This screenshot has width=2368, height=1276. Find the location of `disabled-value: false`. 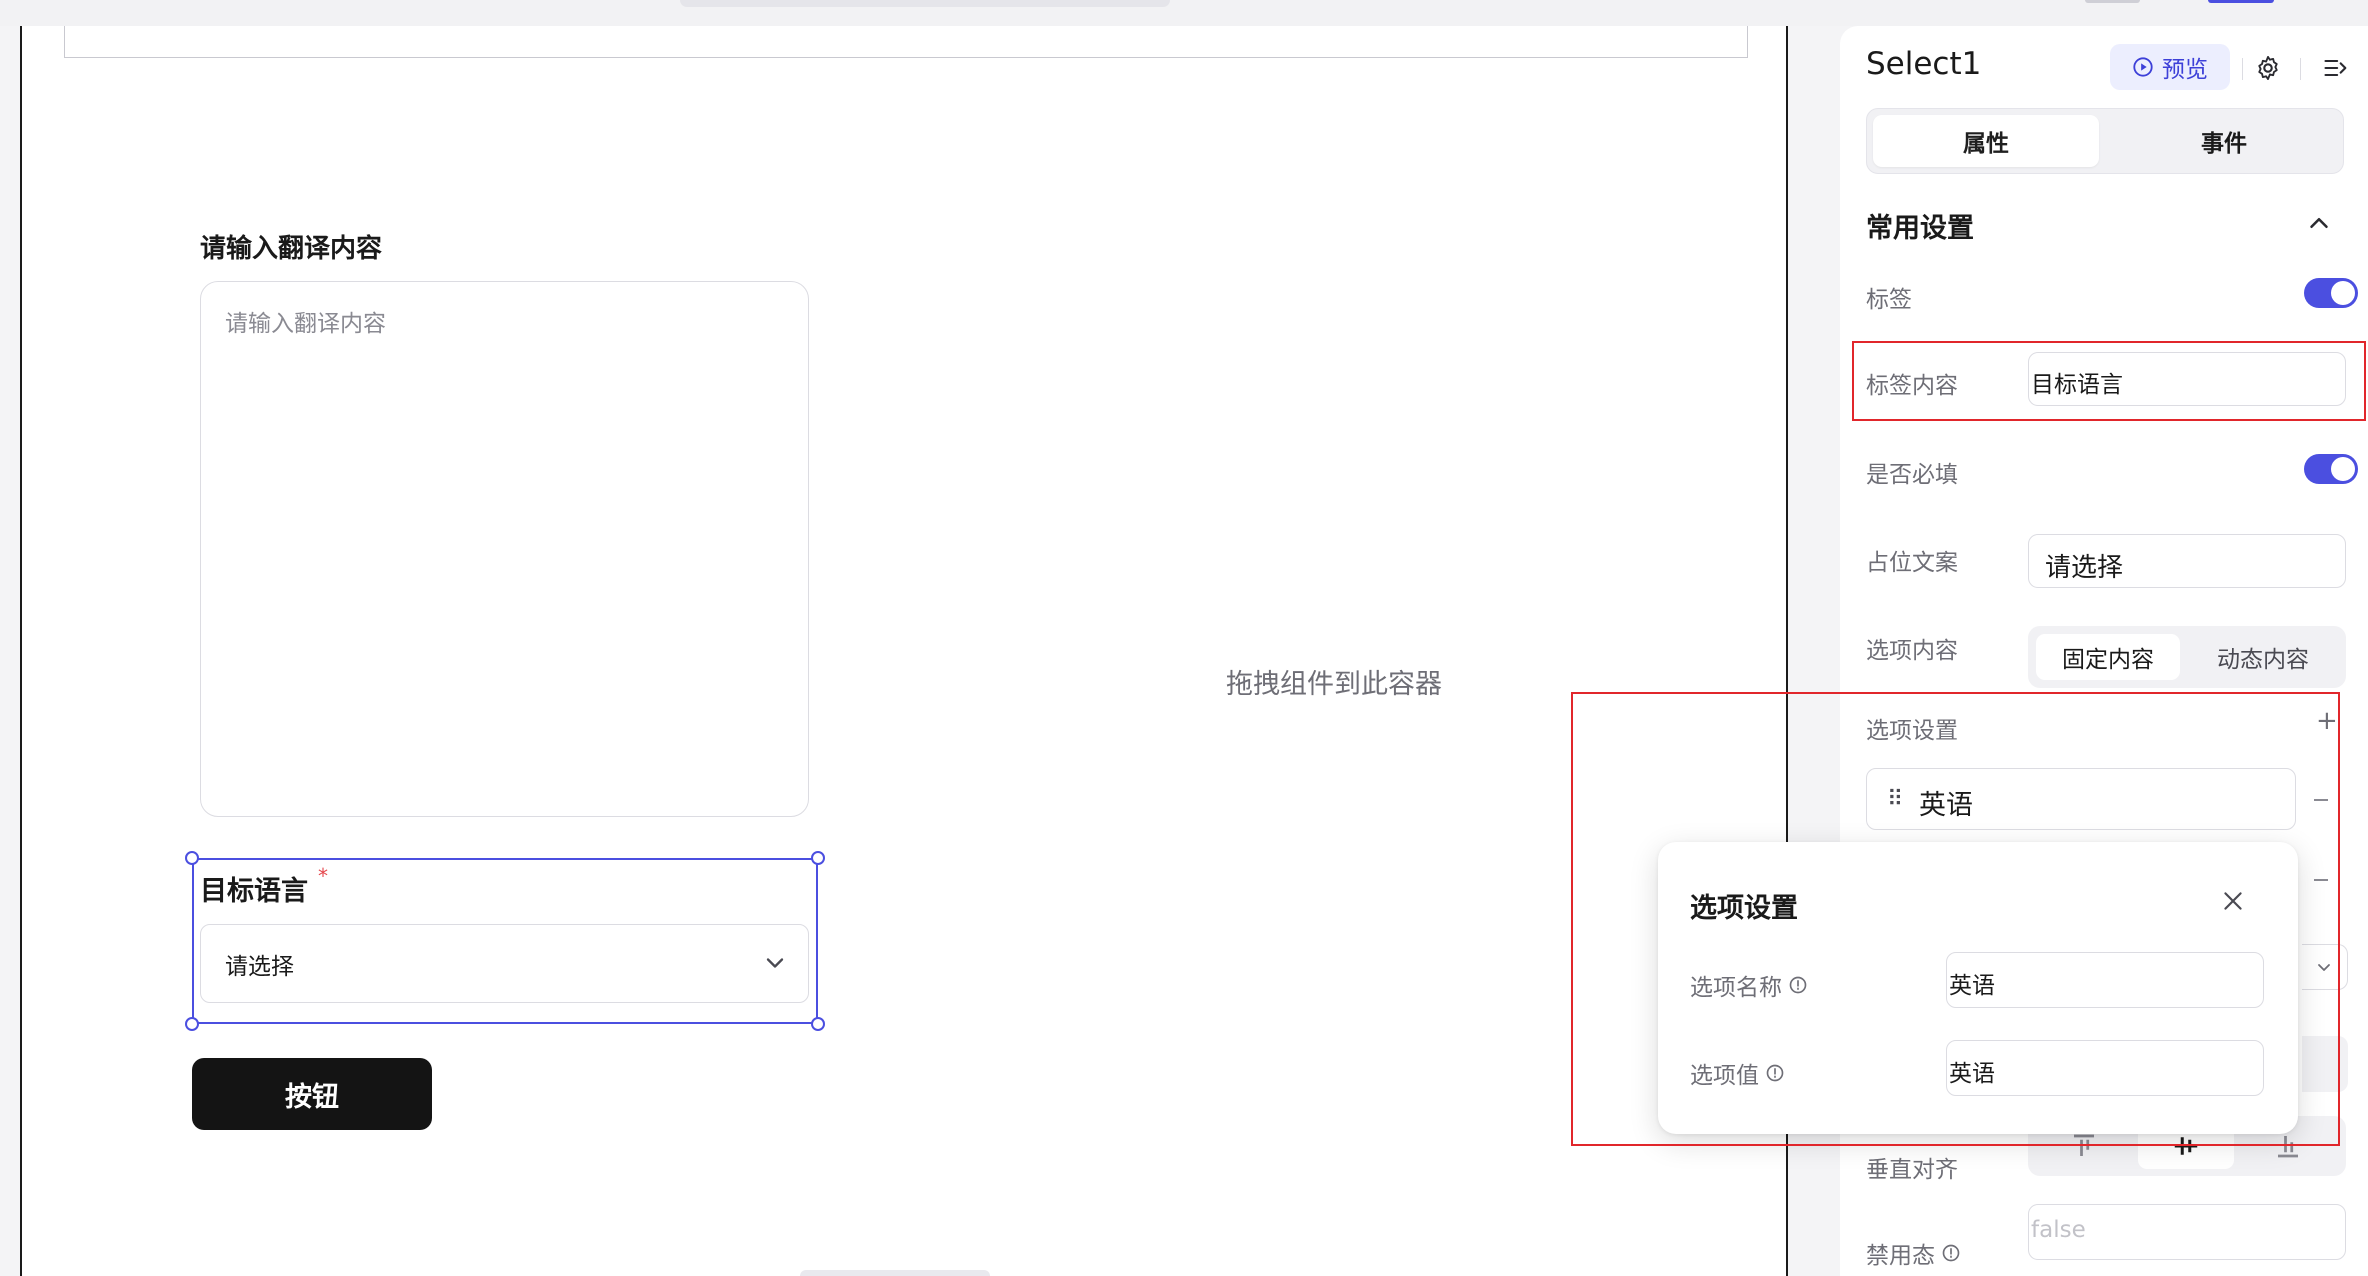

disabled-value: false is located at coordinates (2058, 1230).